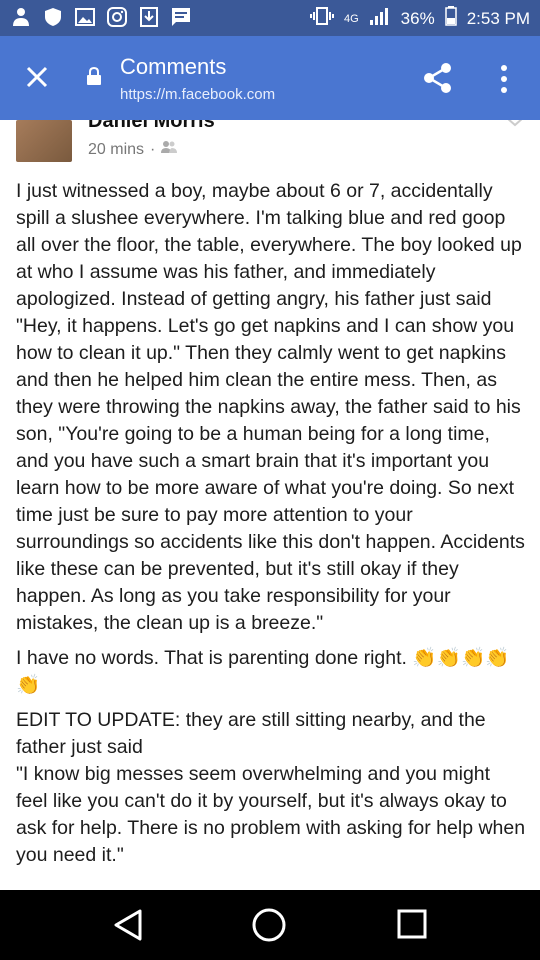 The width and height of the screenshot is (540, 960). What do you see at coordinates (321, 18) in the screenshot?
I see `vibrate-icon` at bounding box center [321, 18].